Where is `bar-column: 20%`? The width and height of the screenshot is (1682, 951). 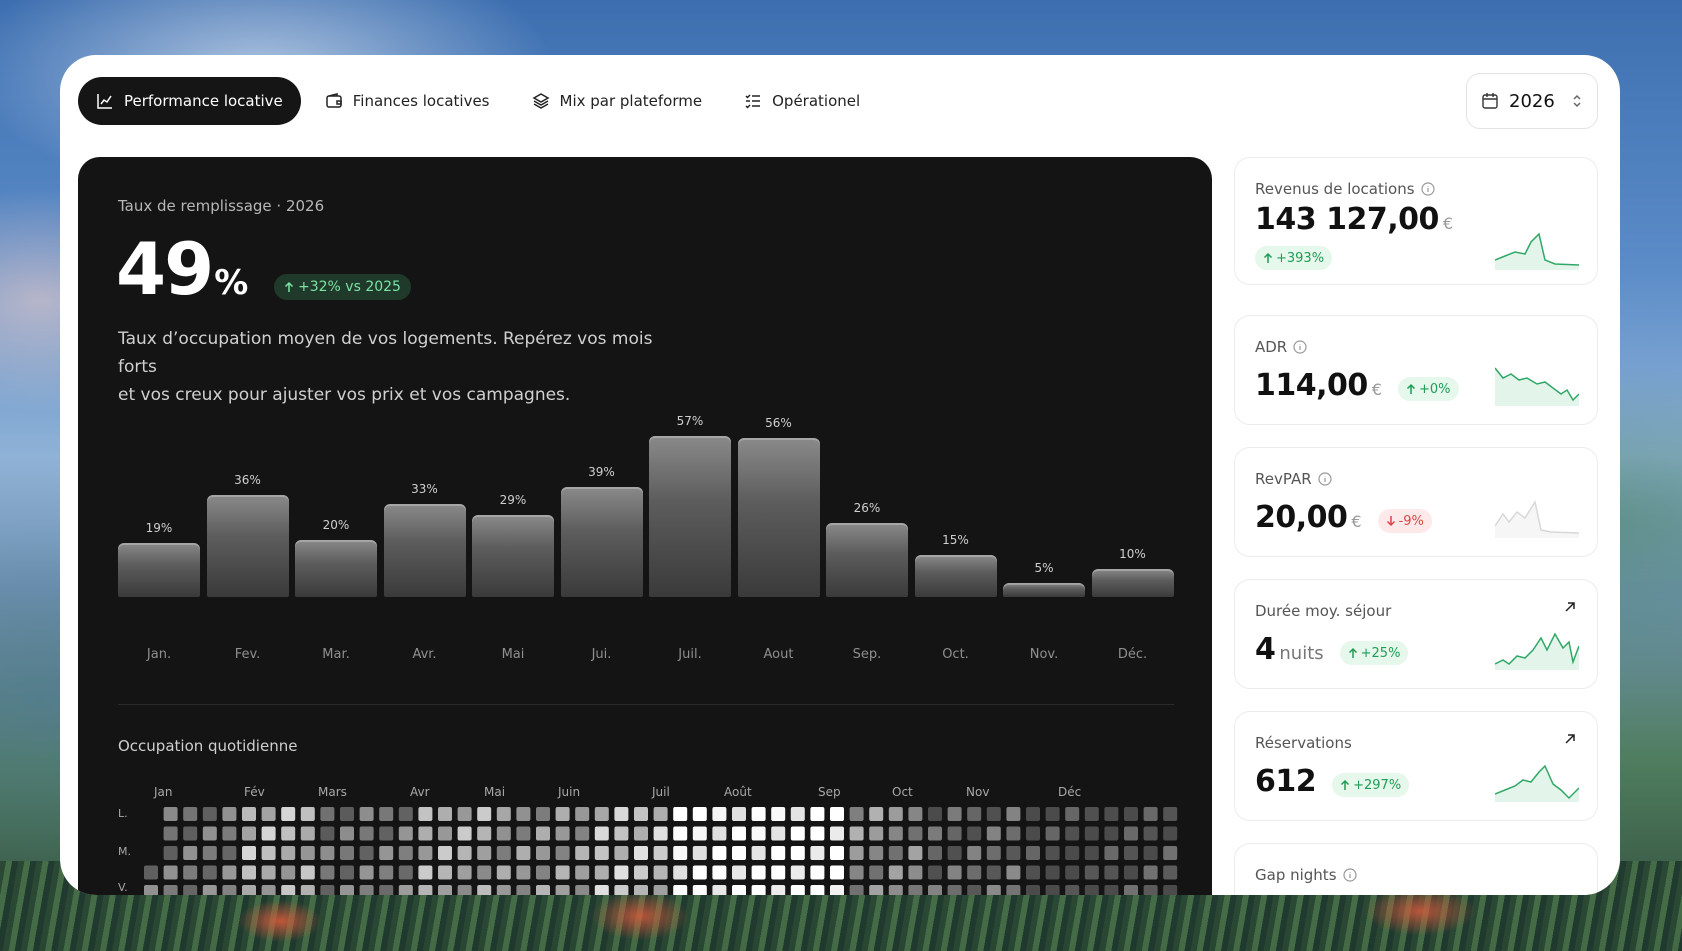
bar-column: 20% is located at coordinates (336, 502).